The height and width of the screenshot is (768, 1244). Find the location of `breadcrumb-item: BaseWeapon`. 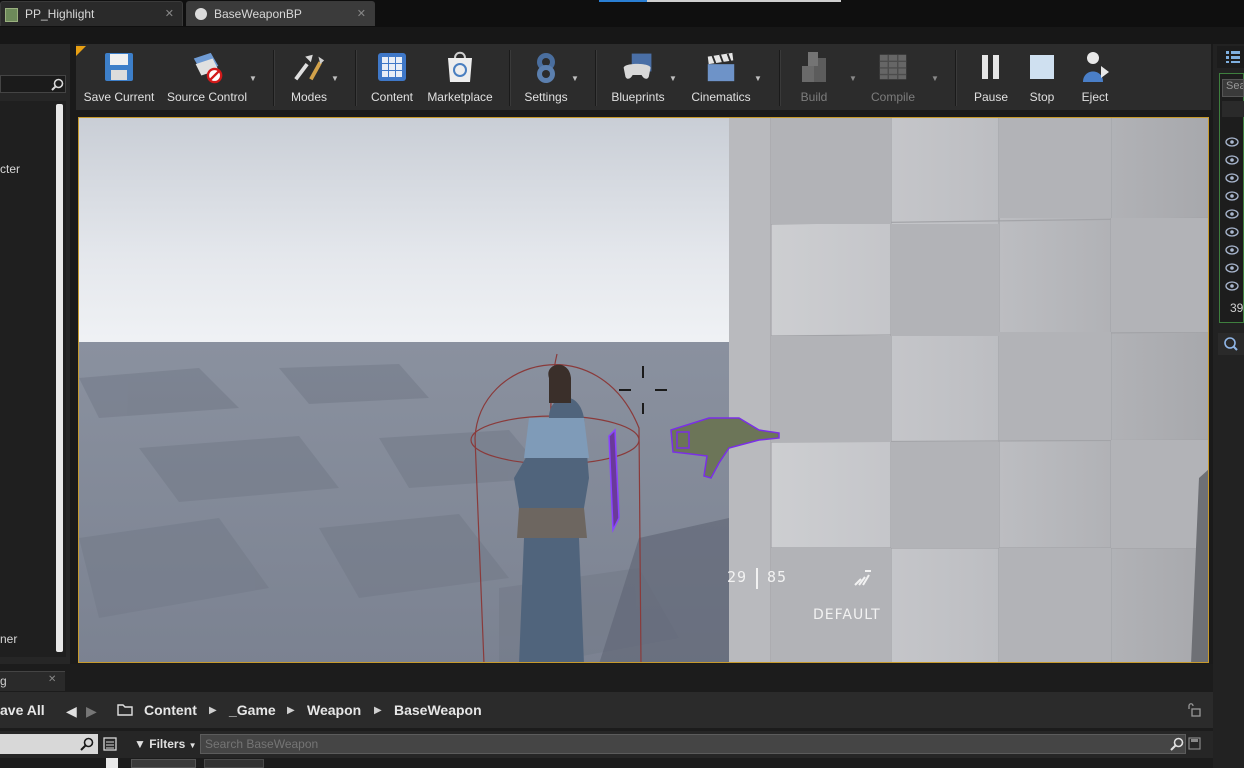

breadcrumb-item: BaseWeapon is located at coordinates (438, 710).